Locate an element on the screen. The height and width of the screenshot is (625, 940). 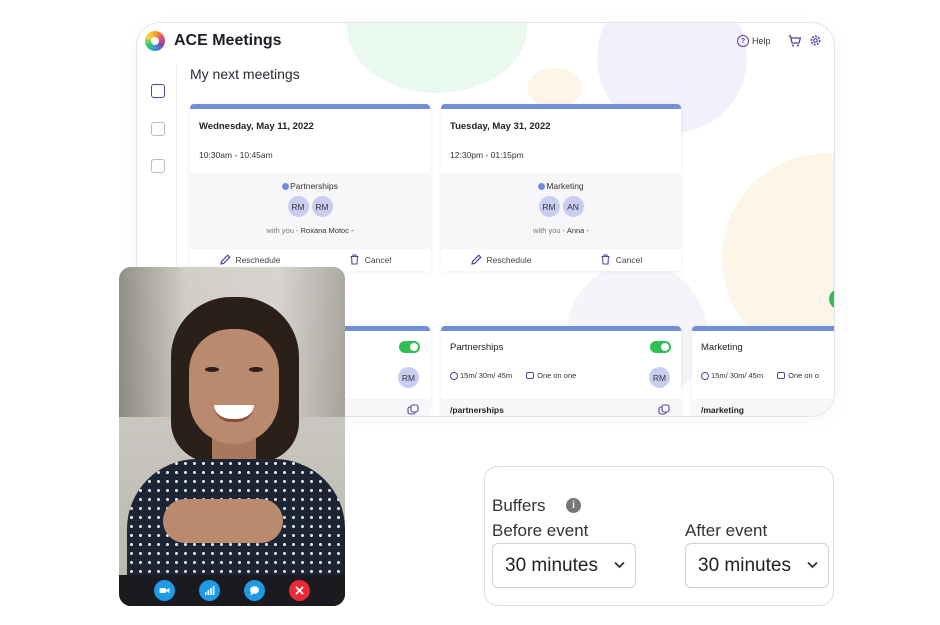
cart-icon is located at coordinates (794, 41).